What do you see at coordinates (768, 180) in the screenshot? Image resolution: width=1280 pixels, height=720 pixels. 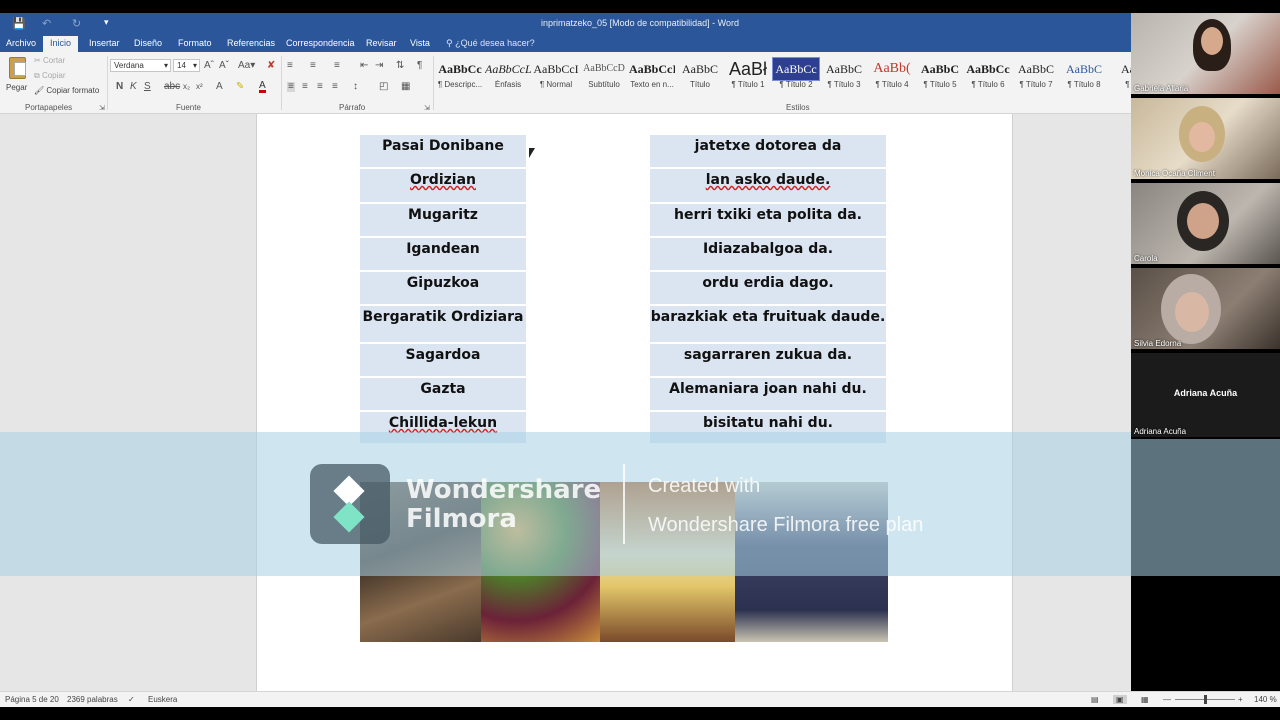 I see `cell-text: lan asko daude.` at bounding box center [768, 180].